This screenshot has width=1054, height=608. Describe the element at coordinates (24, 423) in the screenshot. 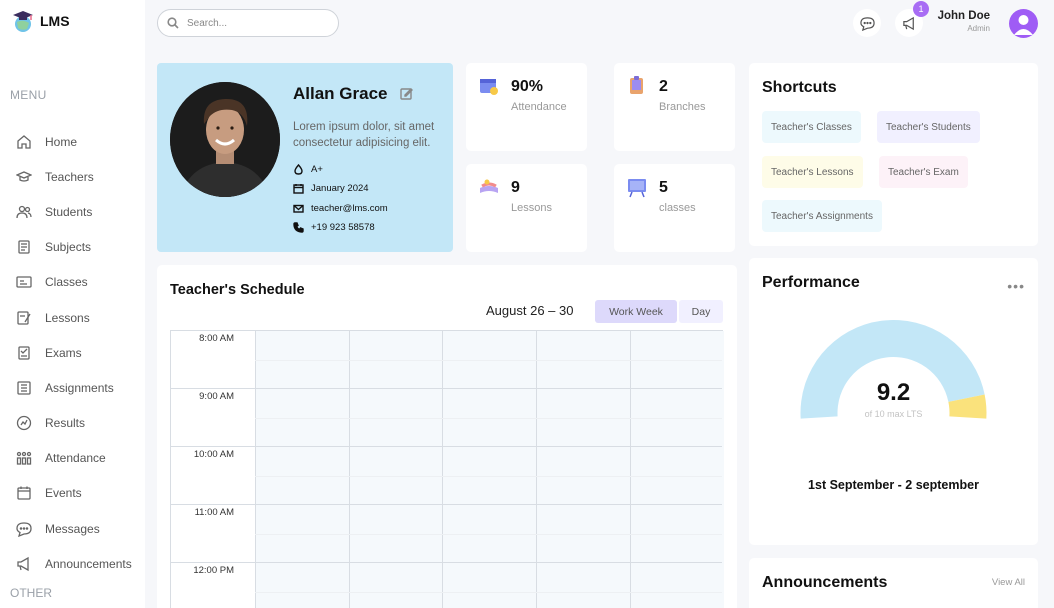

I see `results-icon` at that location.